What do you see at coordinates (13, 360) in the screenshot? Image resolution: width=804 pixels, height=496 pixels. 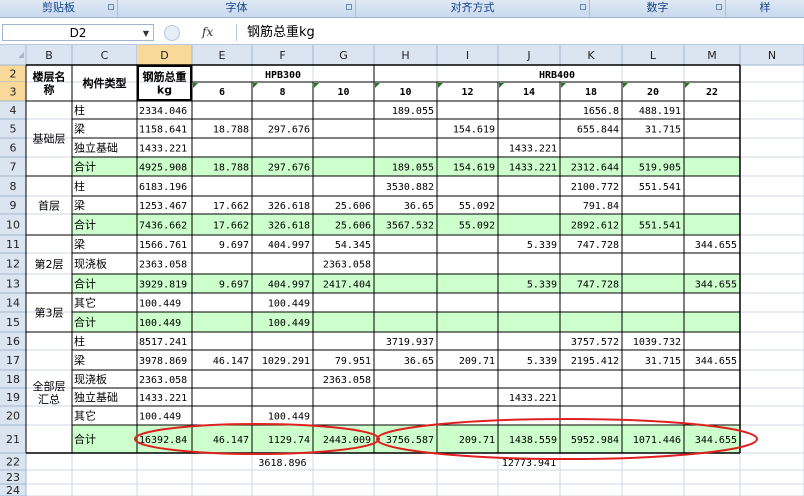 I see `row-header-17: 17` at bounding box center [13, 360].